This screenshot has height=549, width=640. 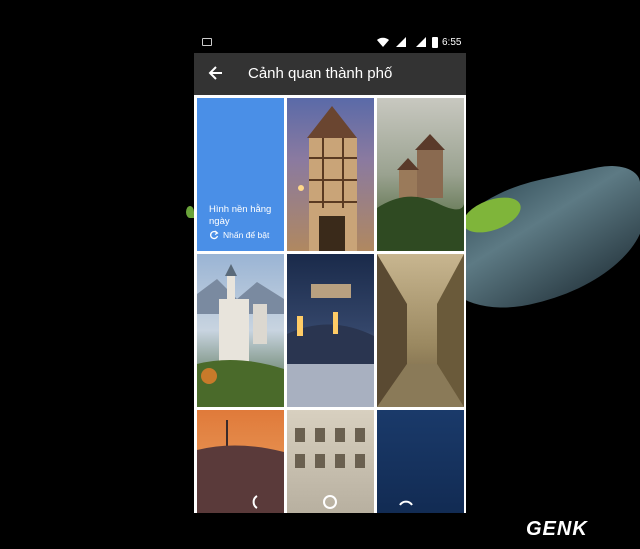 I want to click on signal-icon, so click(x=401, y=42).